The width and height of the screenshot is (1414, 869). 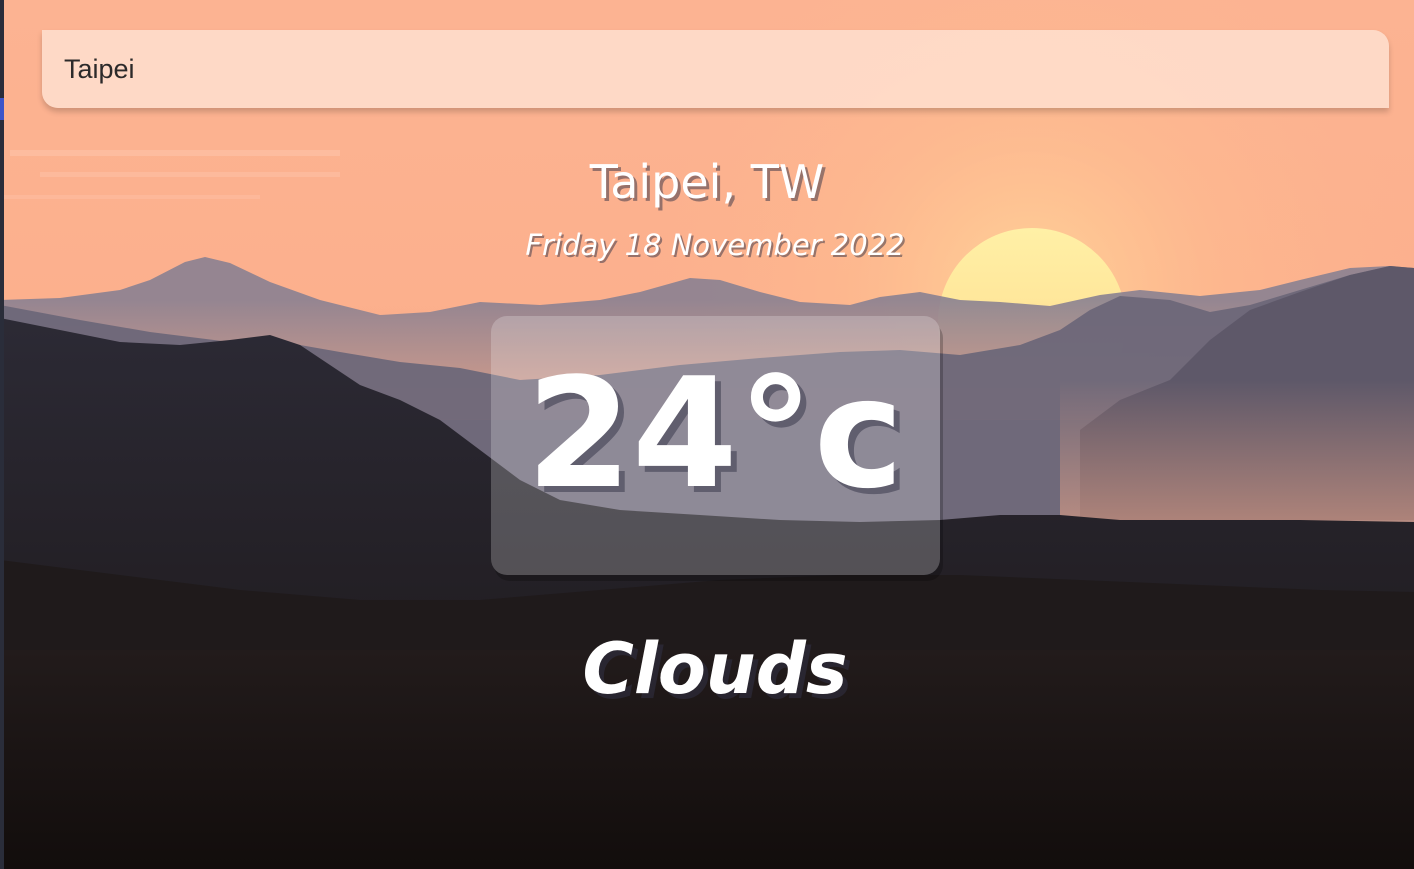 What do you see at coordinates (707, 182) in the screenshot?
I see `location-title: Taipei, TW` at bounding box center [707, 182].